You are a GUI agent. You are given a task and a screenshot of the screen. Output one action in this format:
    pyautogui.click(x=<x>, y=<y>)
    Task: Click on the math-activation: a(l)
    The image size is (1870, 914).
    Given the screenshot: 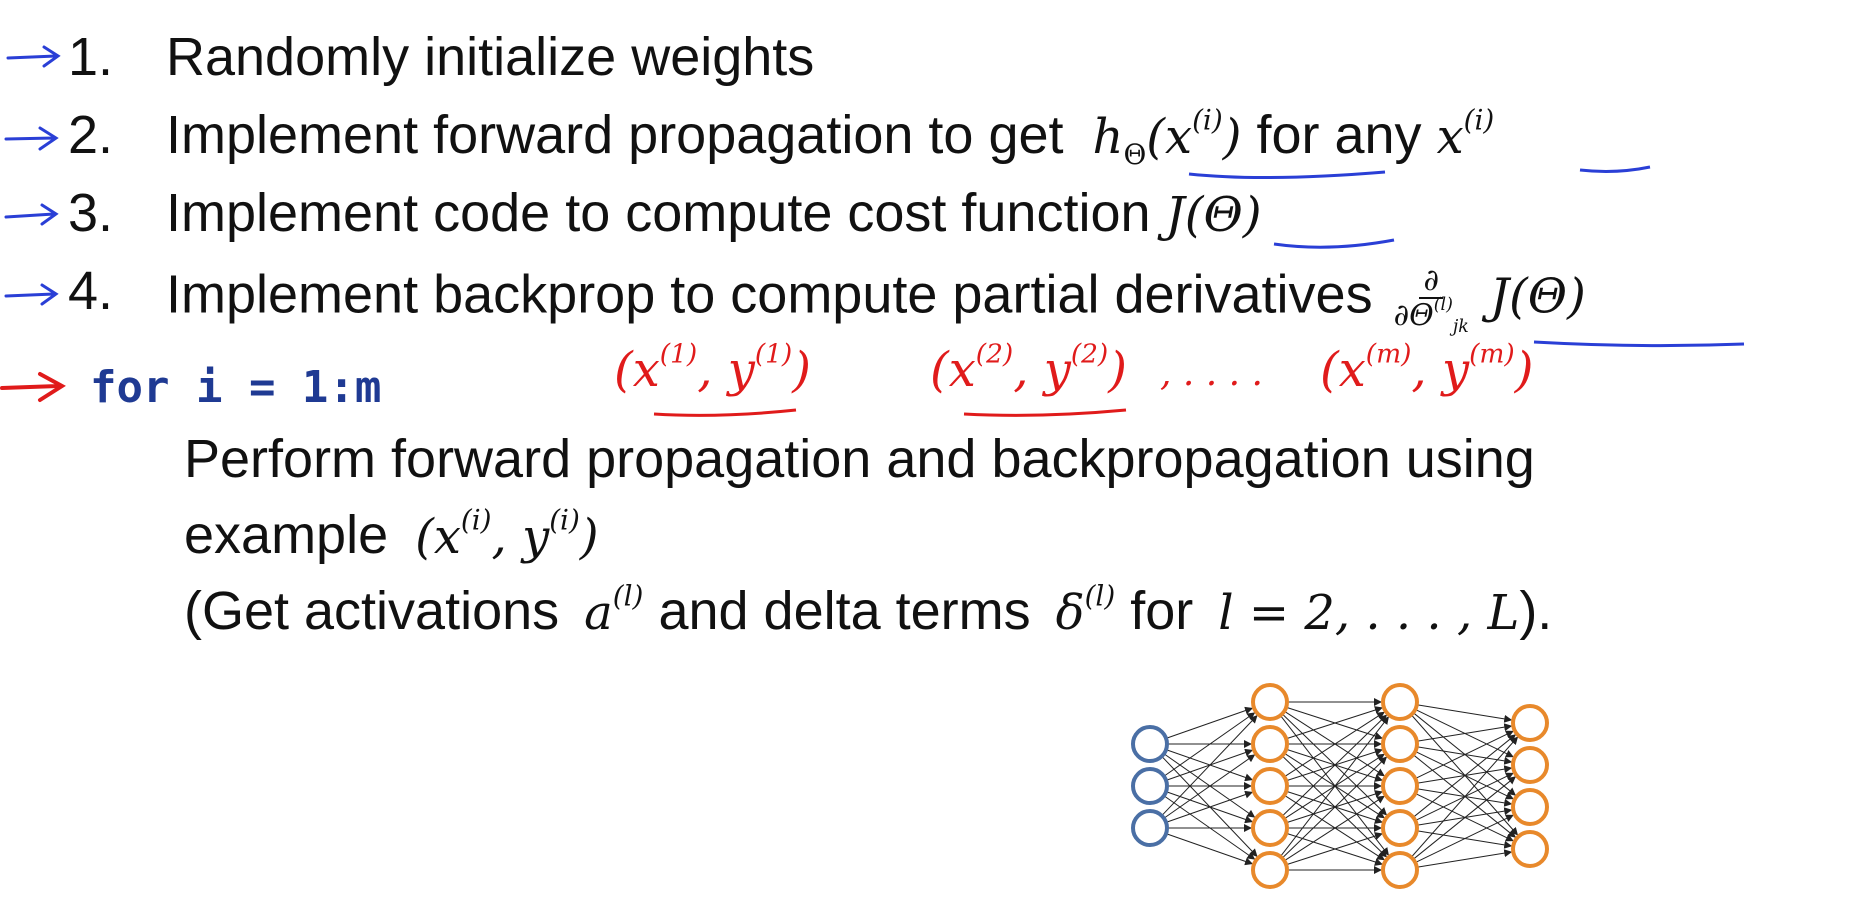 What is the action you would take?
    pyautogui.click(x=614, y=610)
    